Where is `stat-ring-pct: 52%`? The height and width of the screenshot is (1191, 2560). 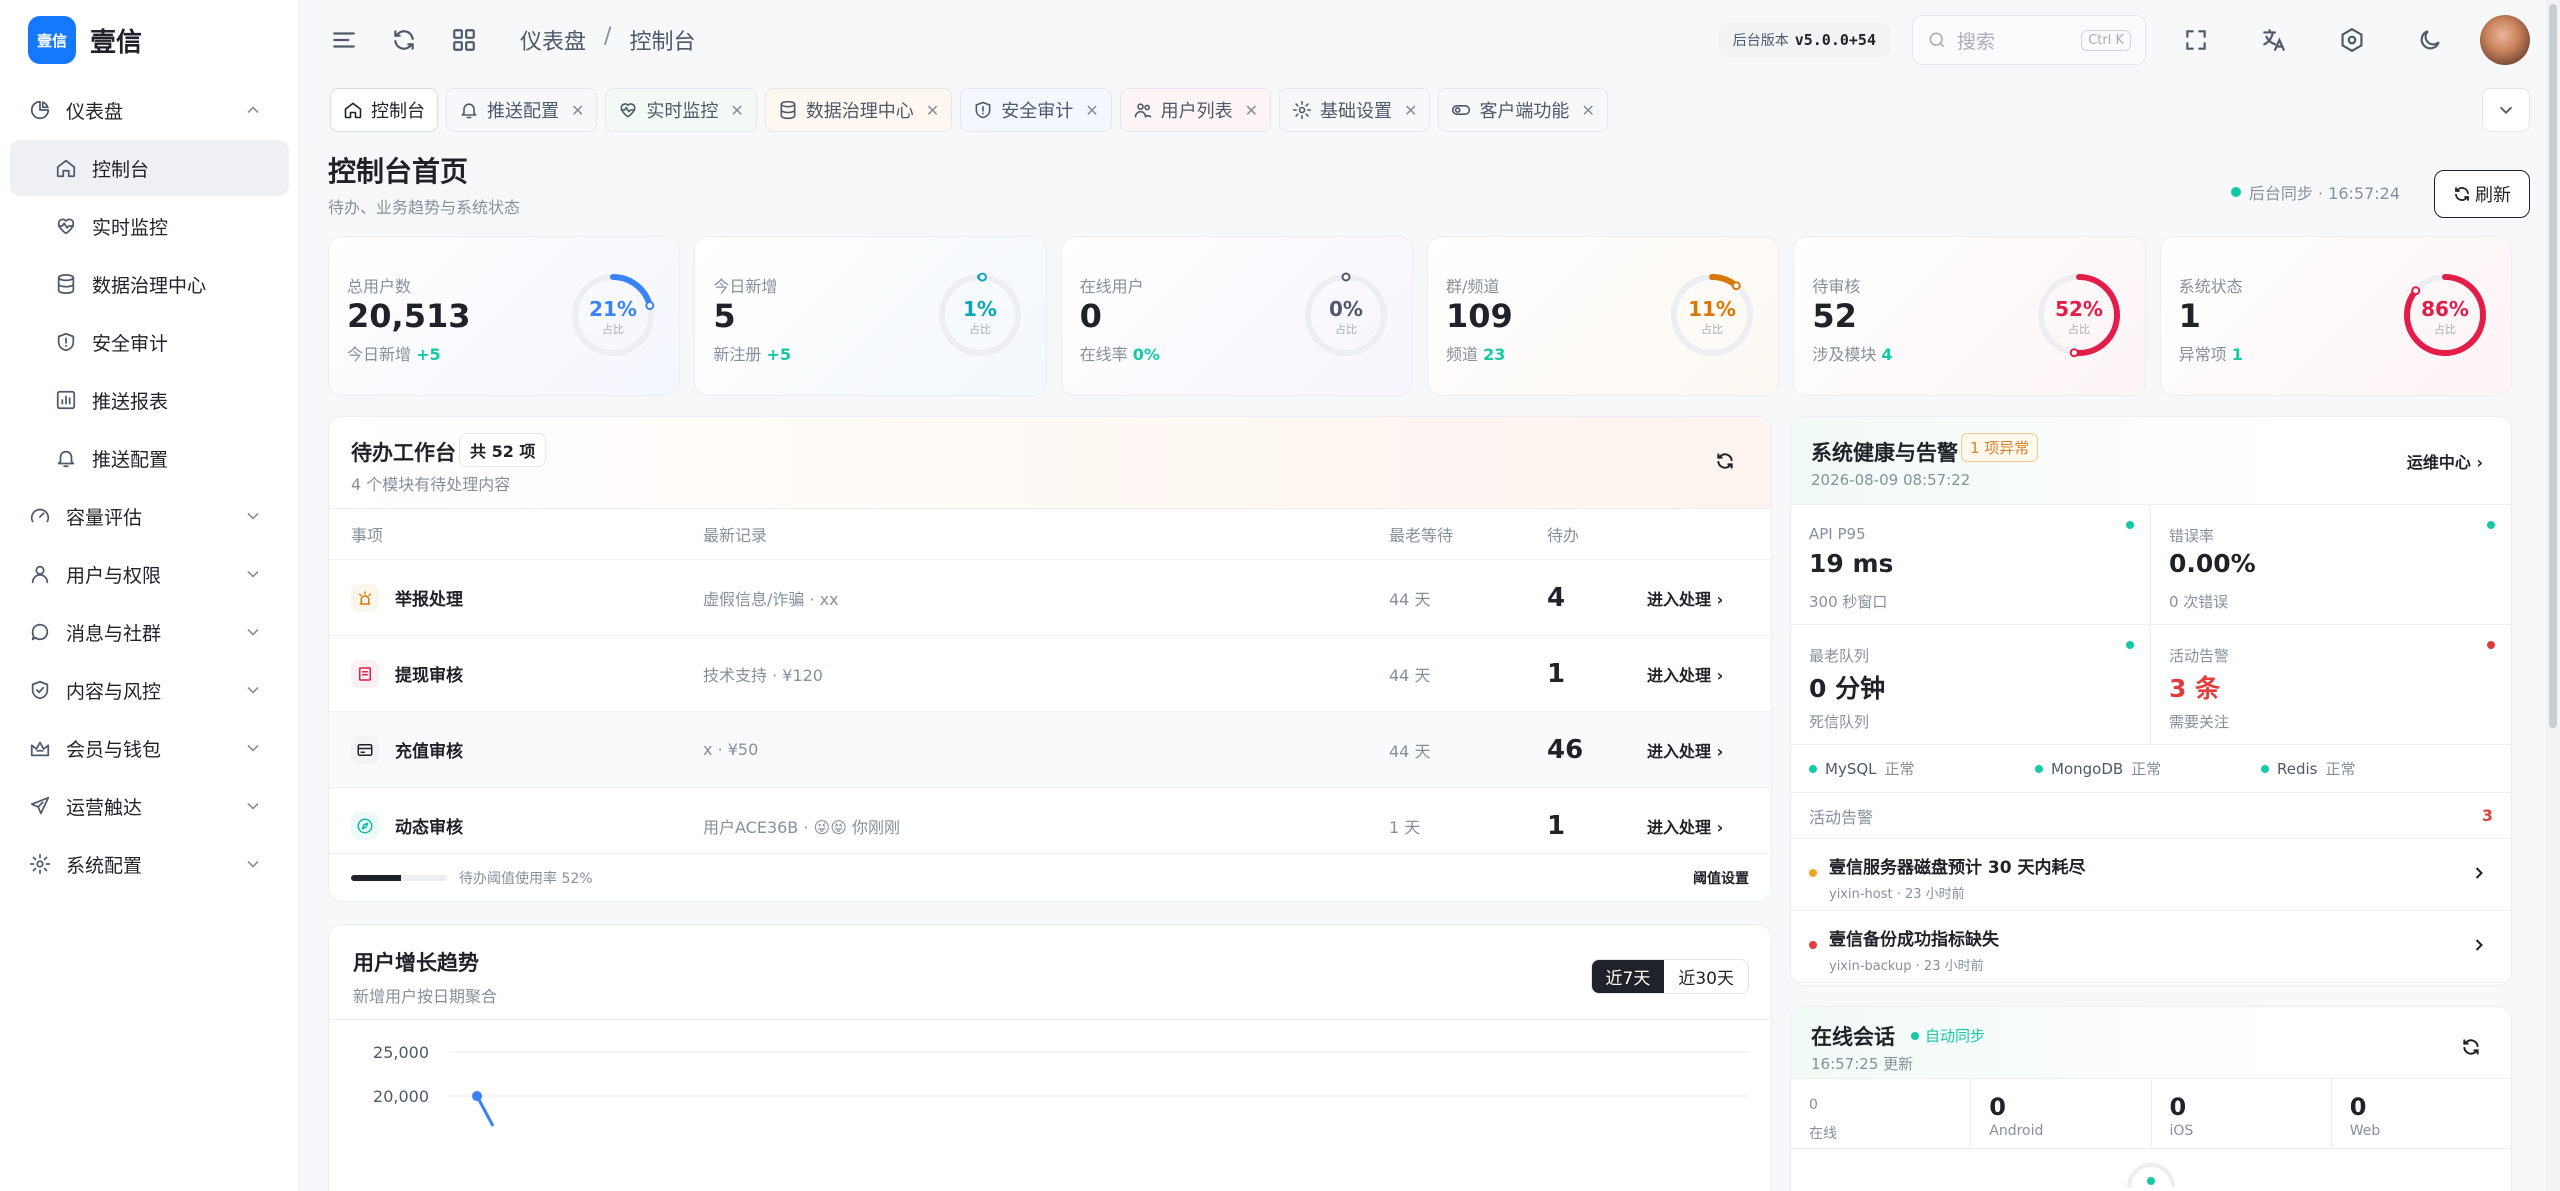 stat-ring-pct: 52% is located at coordinates (2079, 309).